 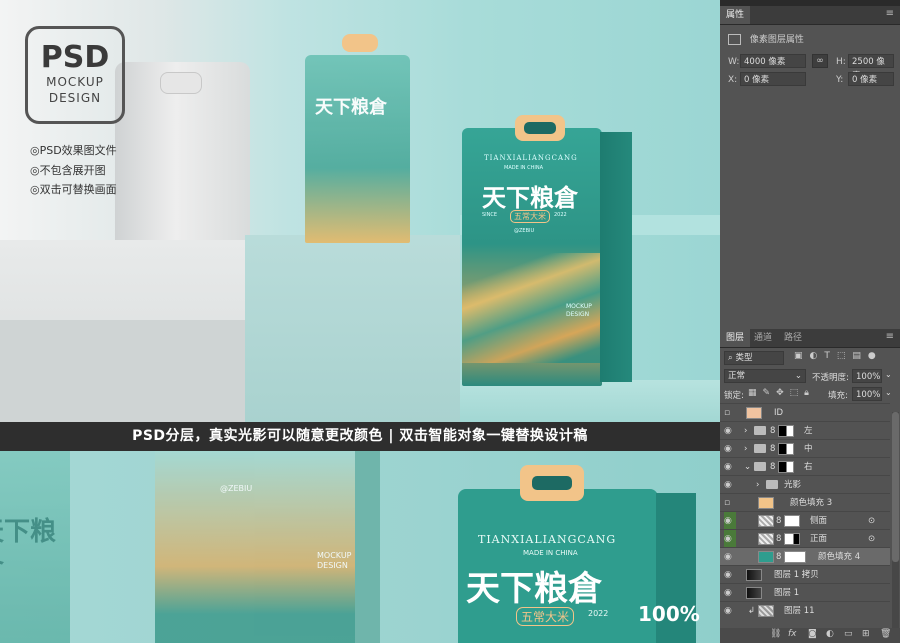 What do you see at coordinates (797, 393) in the screenshot?
I see `lock-artboard-icon: ⬚` at bounding box center [797, 393].